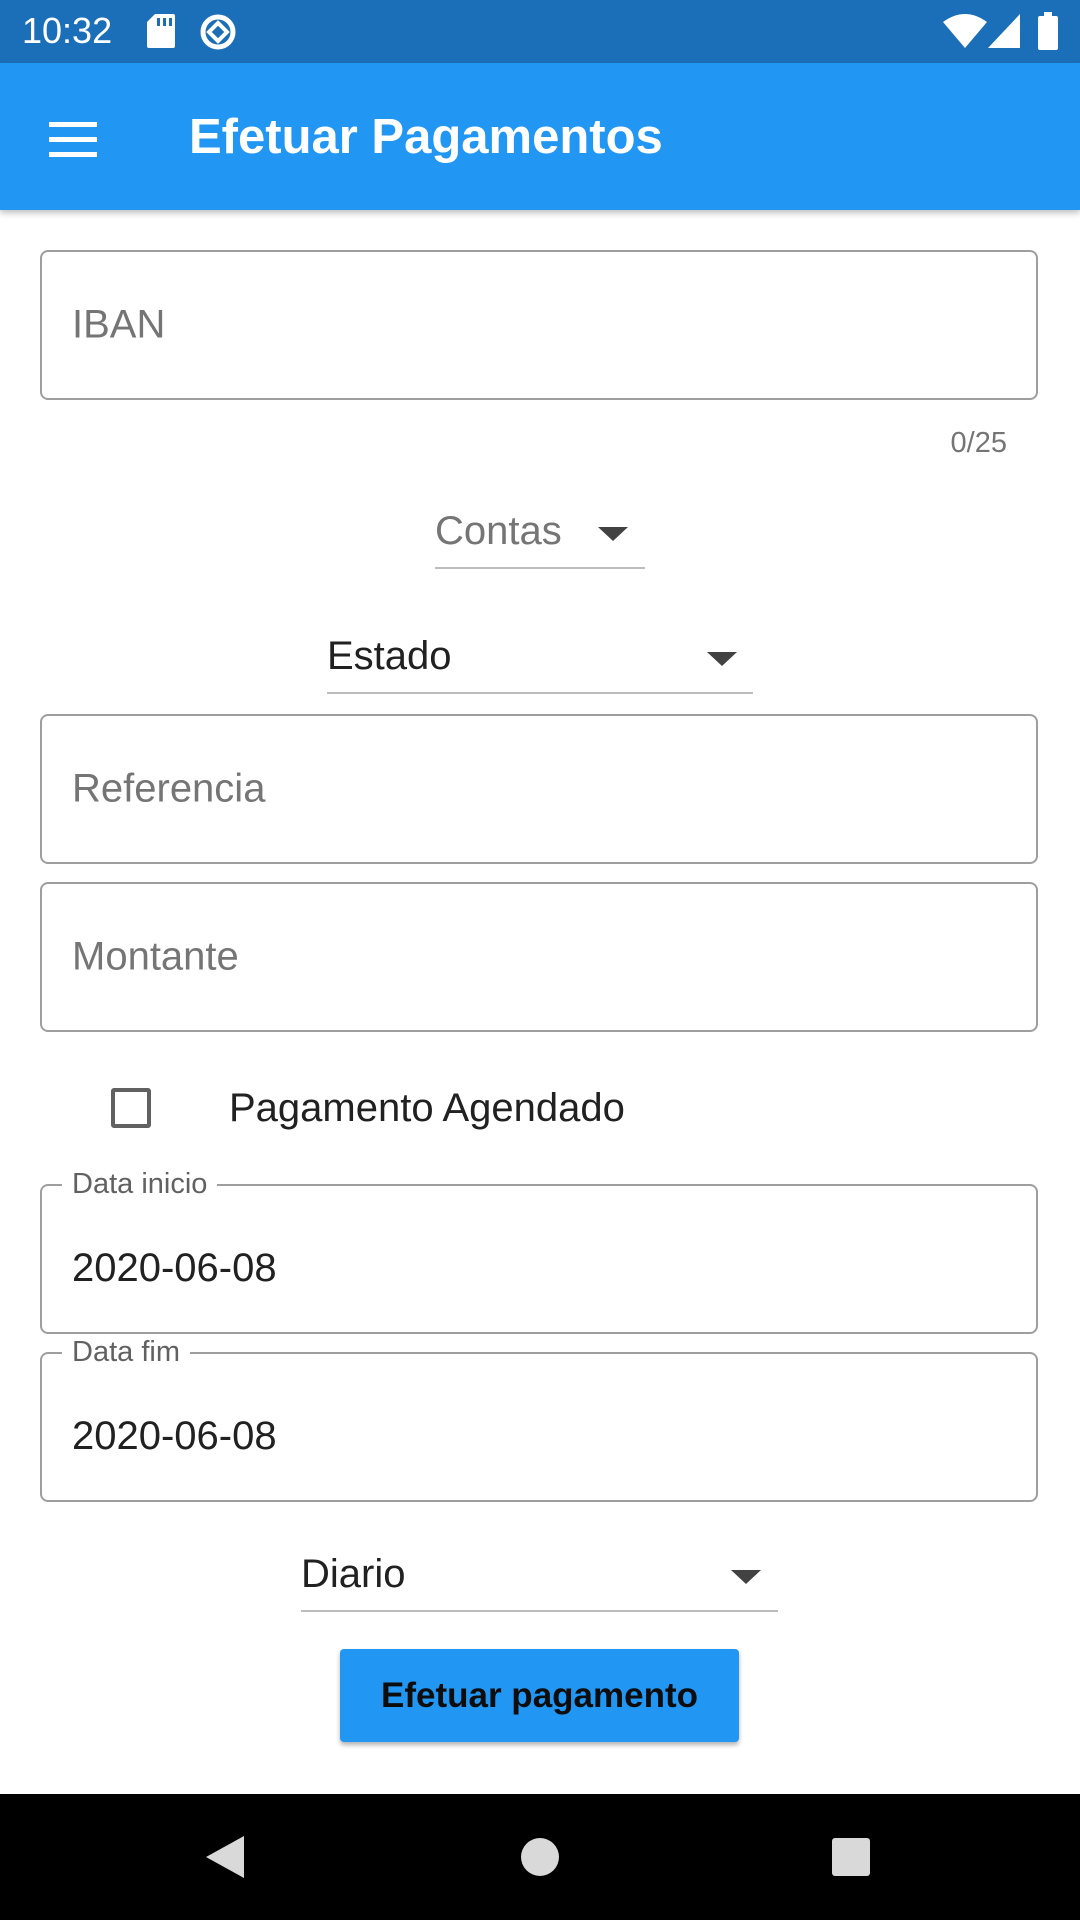 This screenshot has height=1920, width=1080. Describe the element at coordinates (539, 789) in the screenshot. I see `referencia-field: Referencia` at that location.